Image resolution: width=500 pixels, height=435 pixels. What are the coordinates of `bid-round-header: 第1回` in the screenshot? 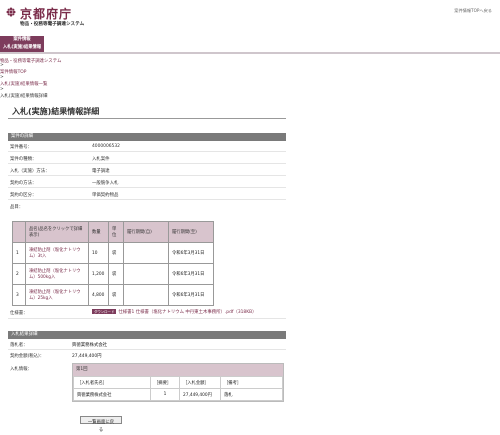 It's located at (178, 370).